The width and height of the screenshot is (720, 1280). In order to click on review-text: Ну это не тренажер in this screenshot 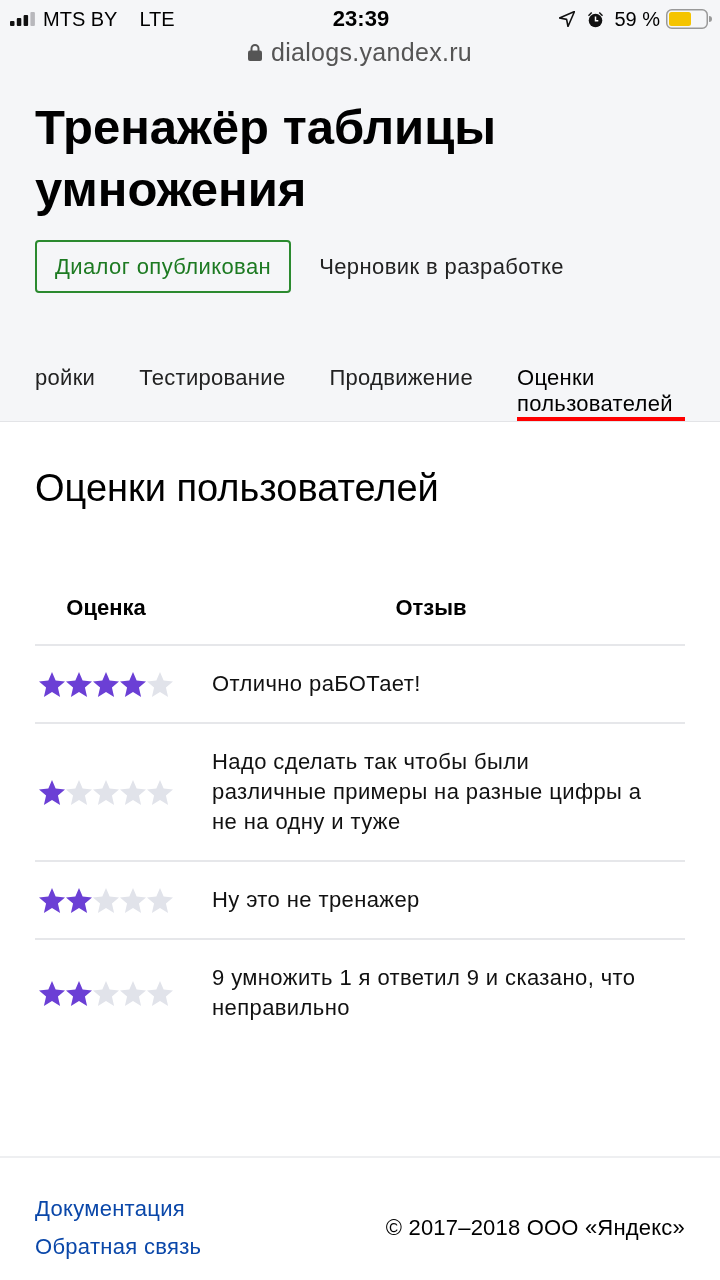, I will do `click(316, 900)`.